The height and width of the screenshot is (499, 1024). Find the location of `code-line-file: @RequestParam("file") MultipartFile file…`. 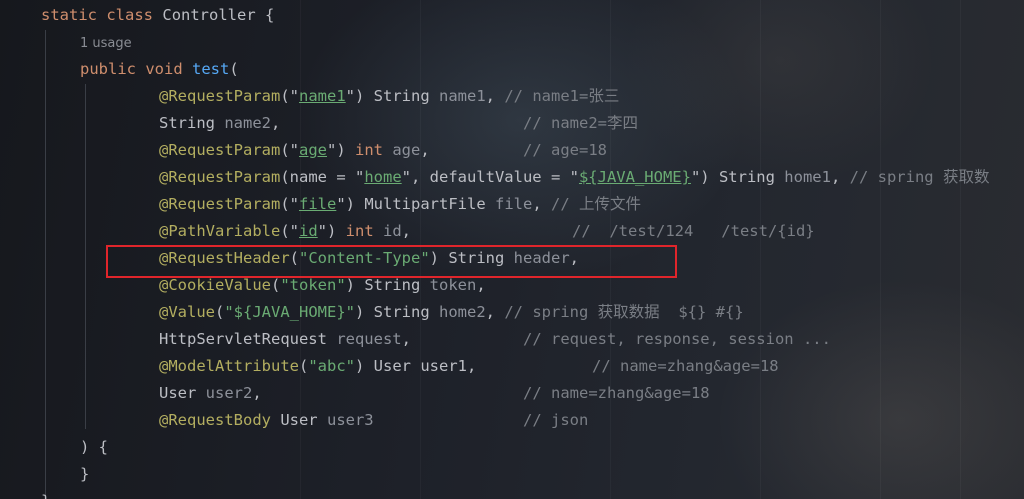

code-line-file: @RequestParam("file") MultipartFile file… is located at coordinates (400, 204).